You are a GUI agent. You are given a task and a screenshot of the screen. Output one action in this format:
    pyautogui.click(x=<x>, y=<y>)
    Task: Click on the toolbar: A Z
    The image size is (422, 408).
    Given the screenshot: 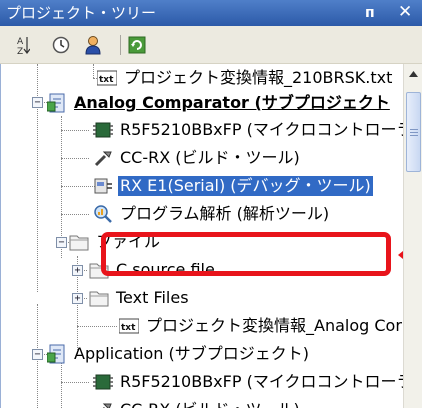 What is the action you would take?
    pyautogui.click(x=211, y=45)
    